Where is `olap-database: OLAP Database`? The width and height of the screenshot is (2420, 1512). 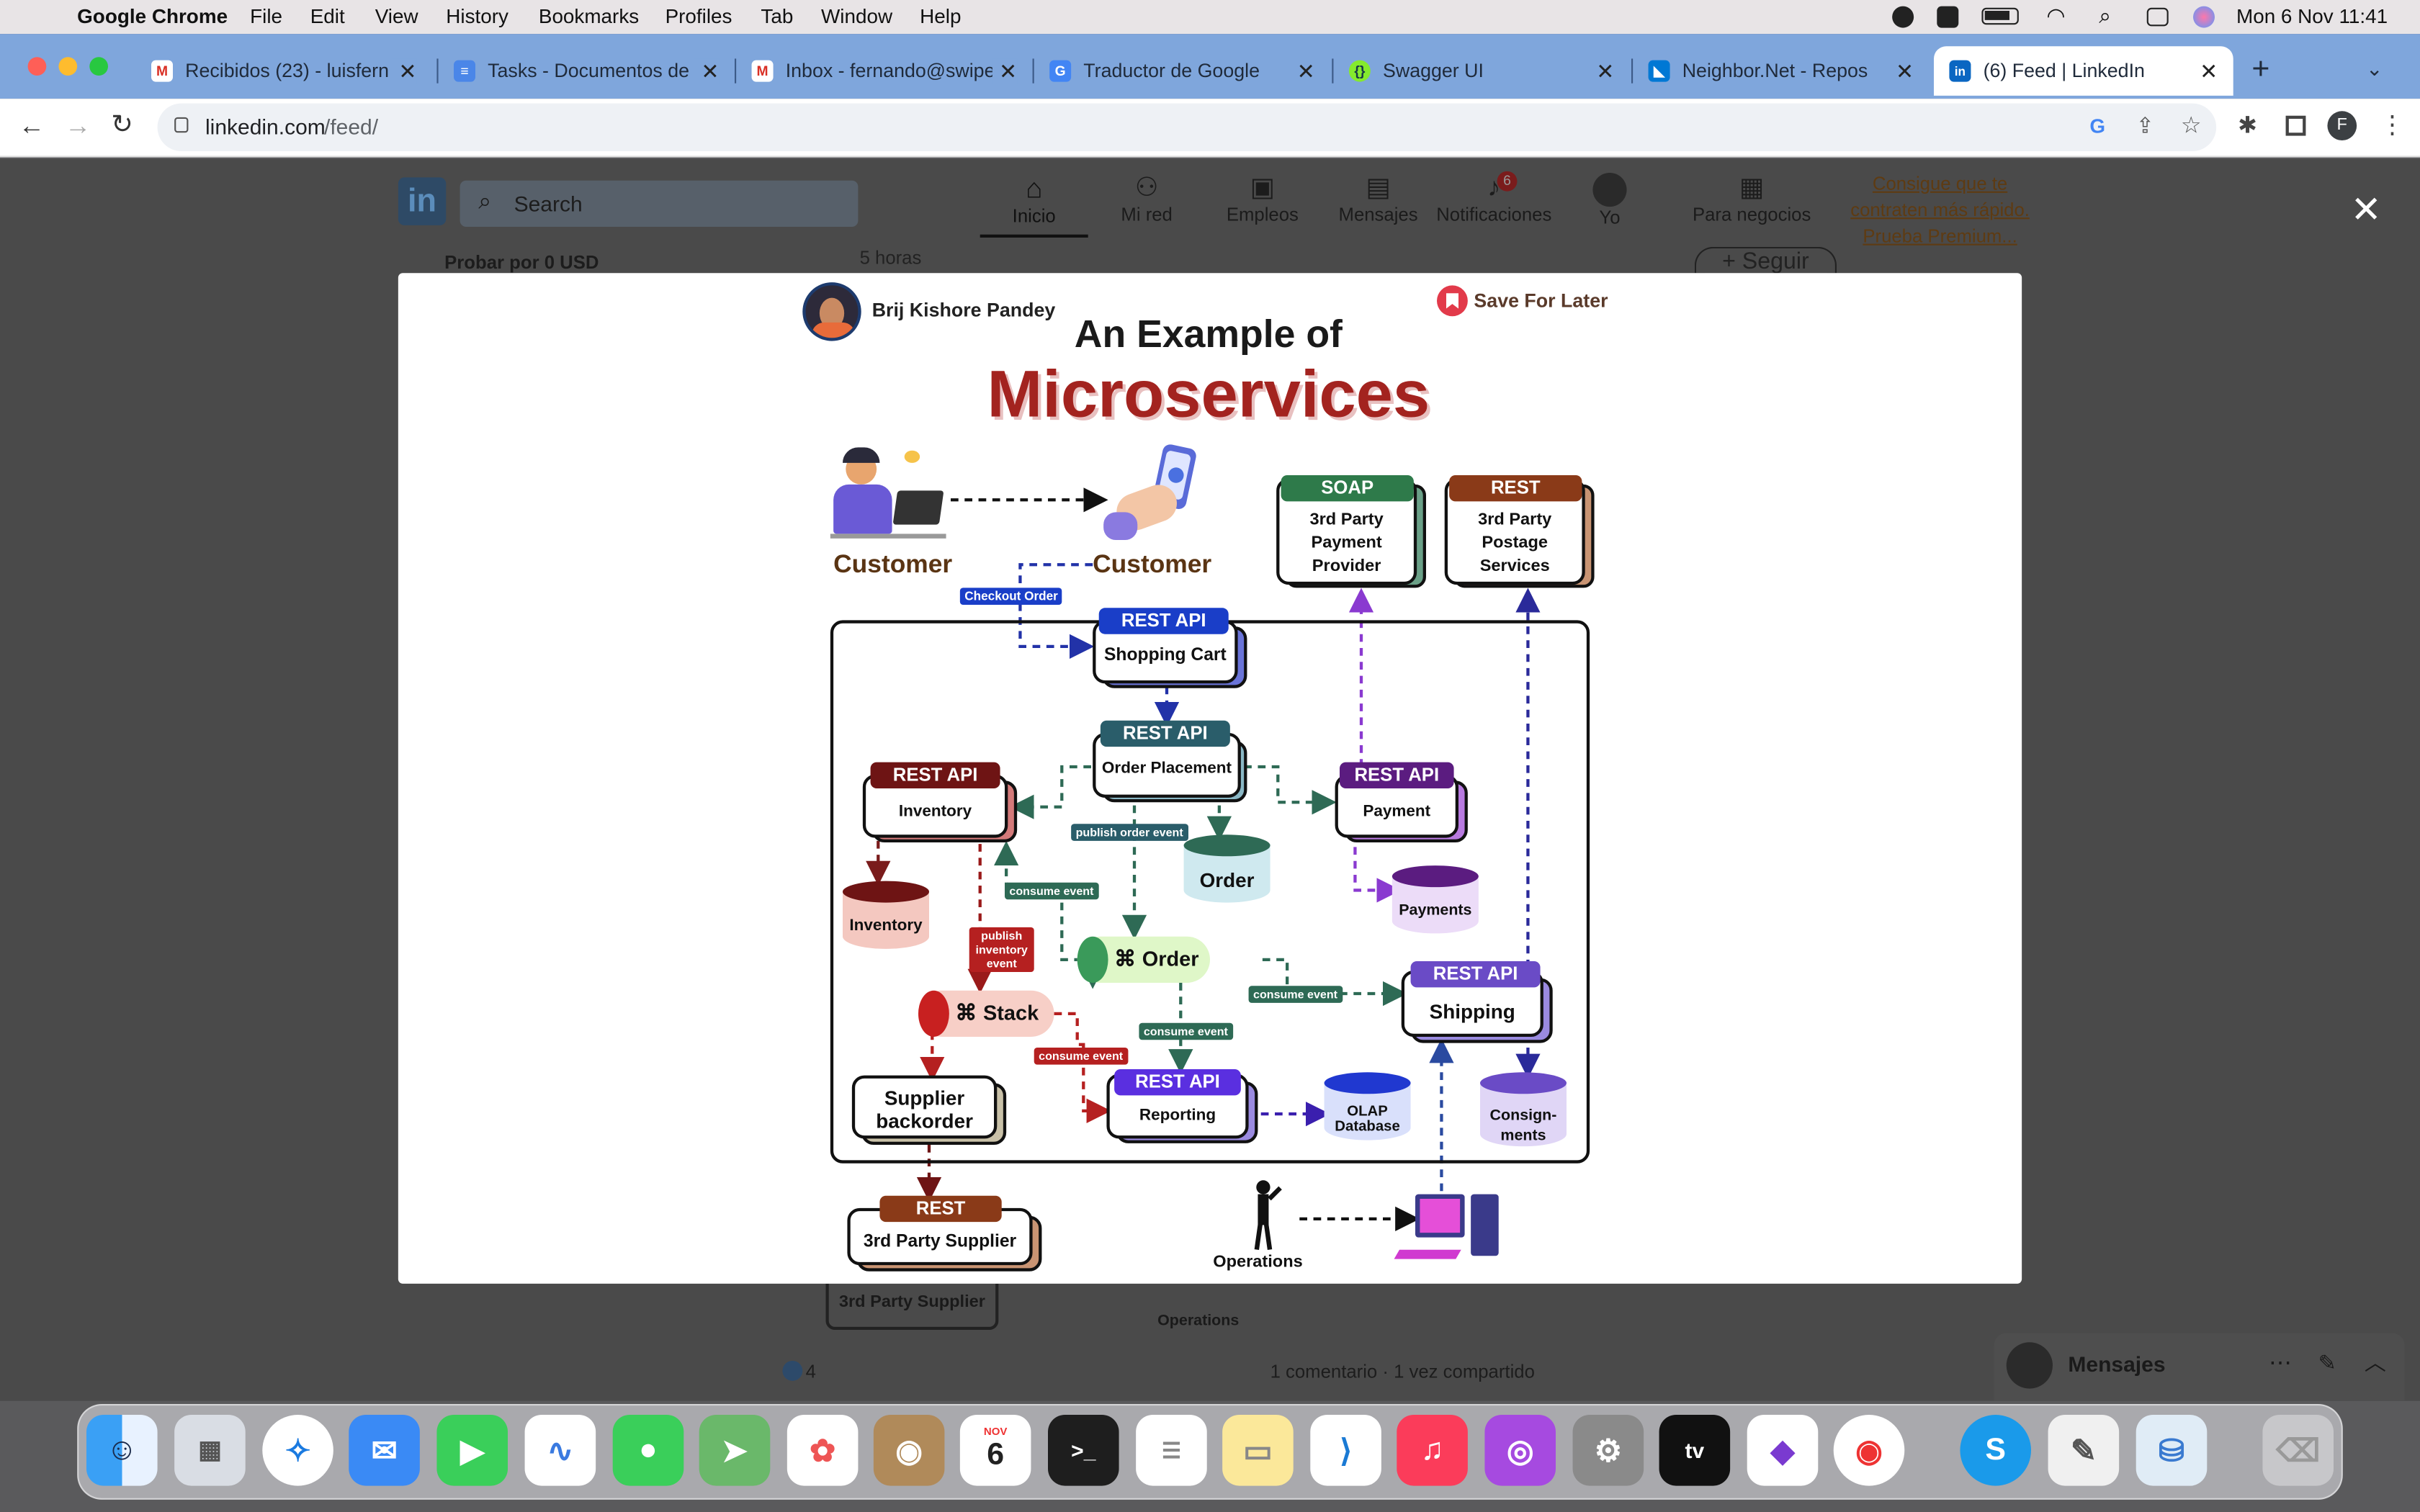 olap-database: OLAP Database is located at coordinates (1367, 1109).